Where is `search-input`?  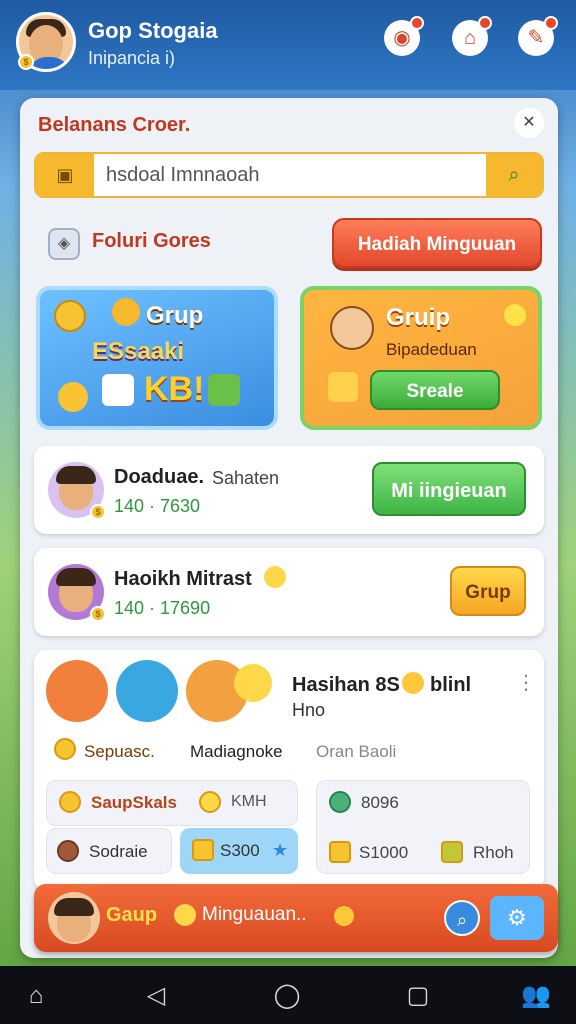
search-input is located at coordinates (296, 175).